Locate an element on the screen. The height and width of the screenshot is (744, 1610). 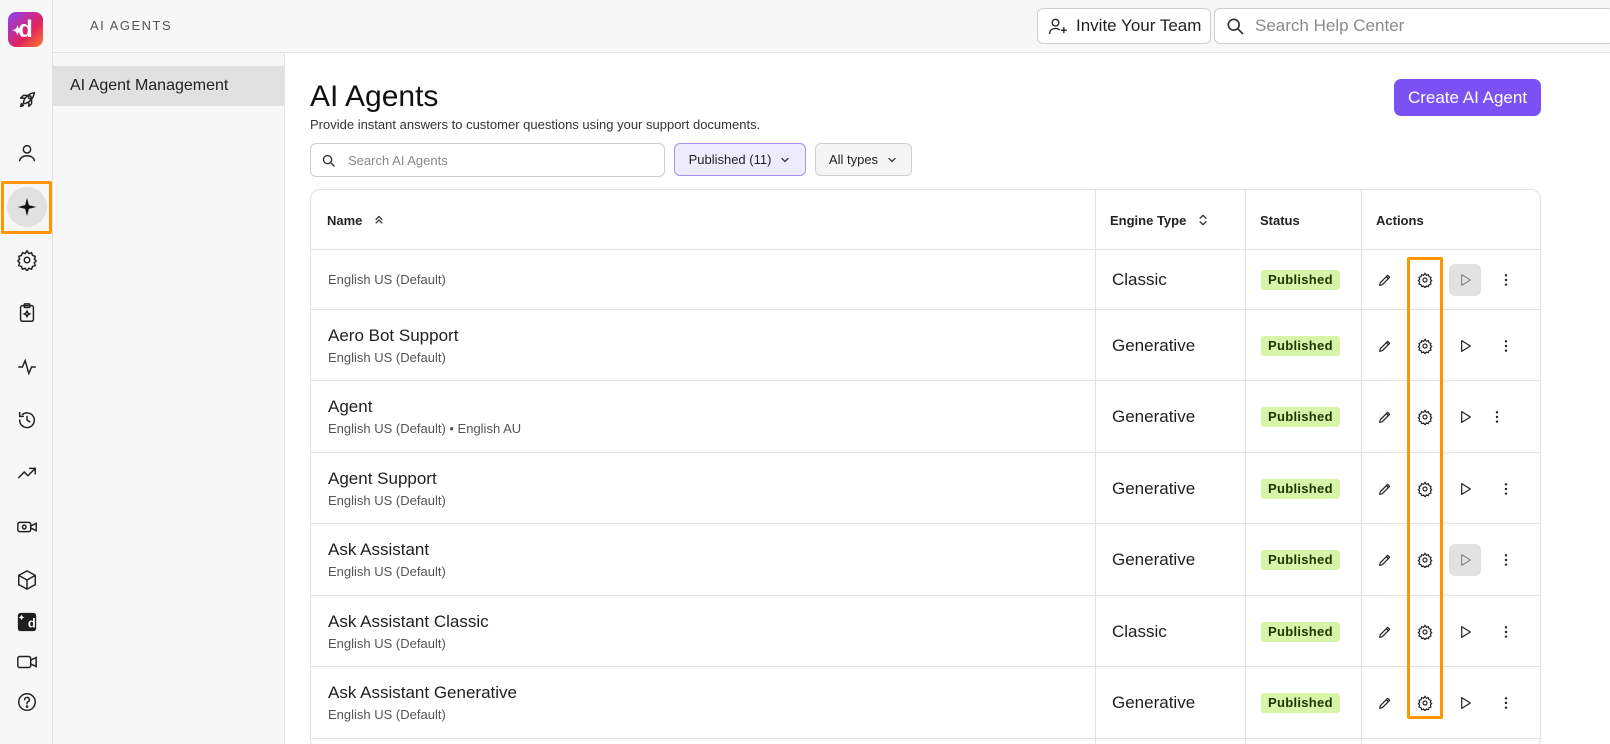
help-icon is located at coordinates (26, 702).